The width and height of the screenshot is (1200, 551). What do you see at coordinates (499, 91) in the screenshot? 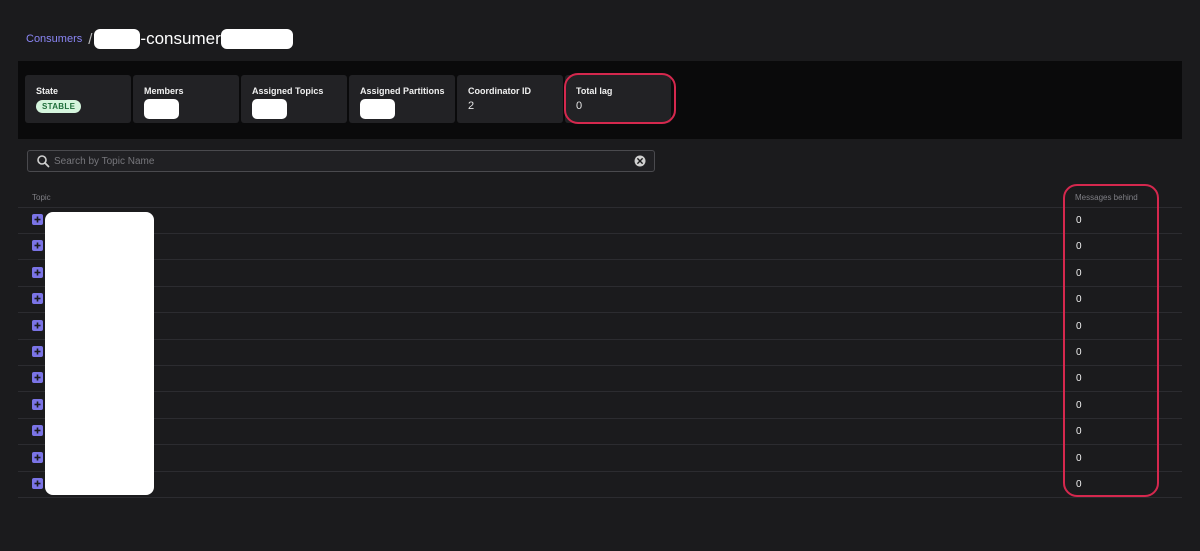
I see `metric-coordinator-id-label: Coordinator ID` at bounding box center [499, 91].